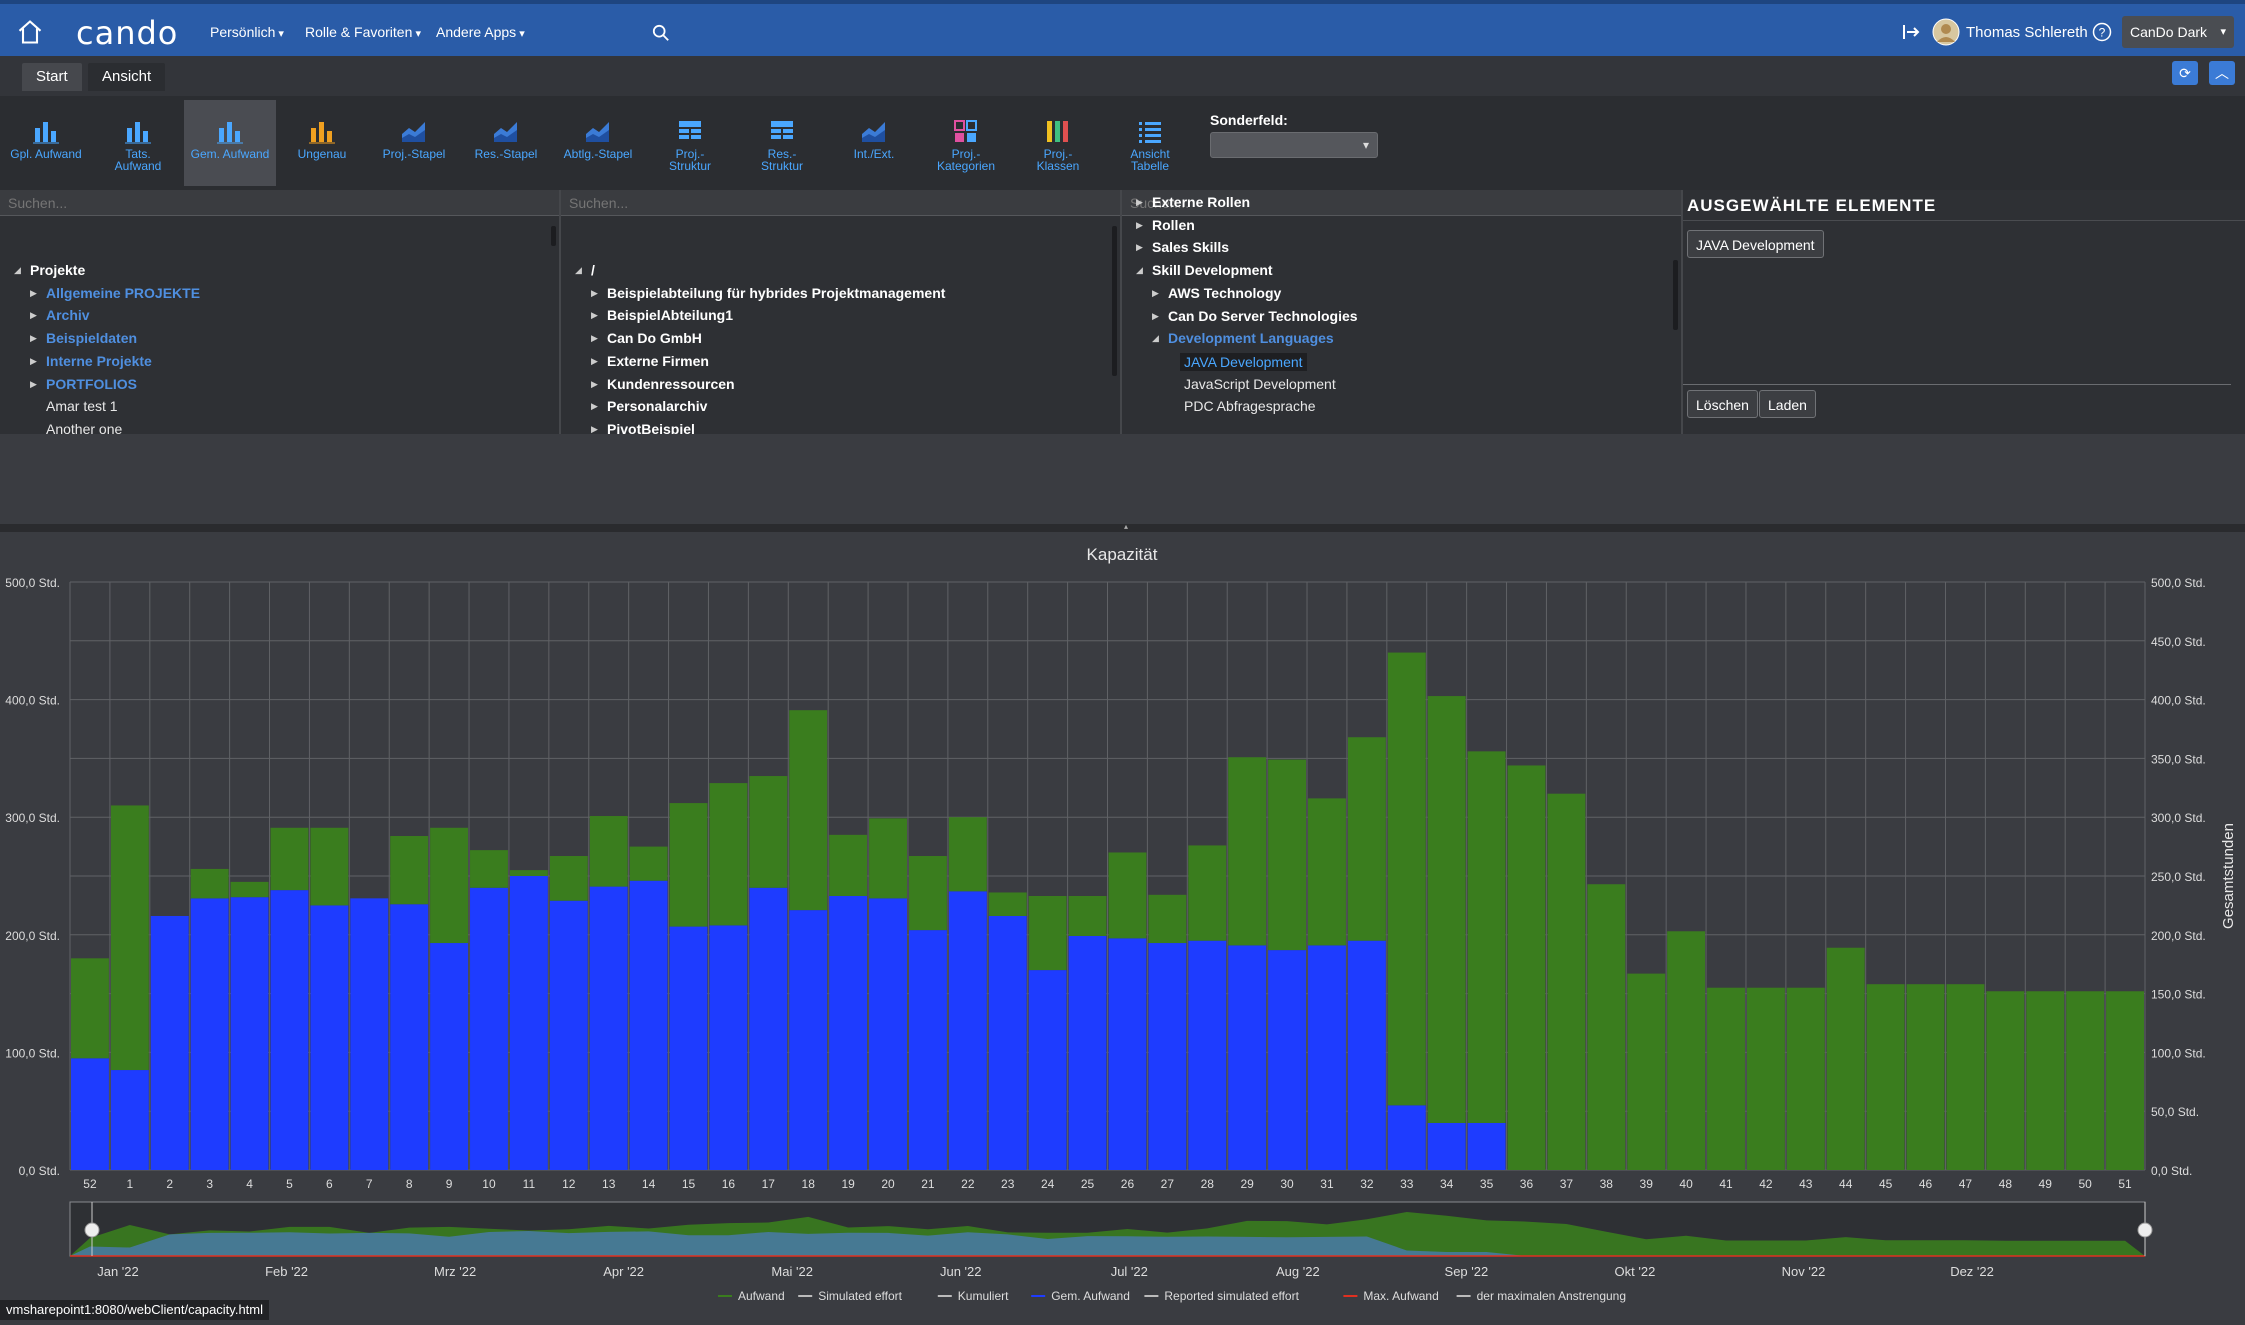  Describe the element at coordinates (138, 143) in the screenshot. I see `ribbon-button-tats-aufwand: Tats. Aufwand` at that location.